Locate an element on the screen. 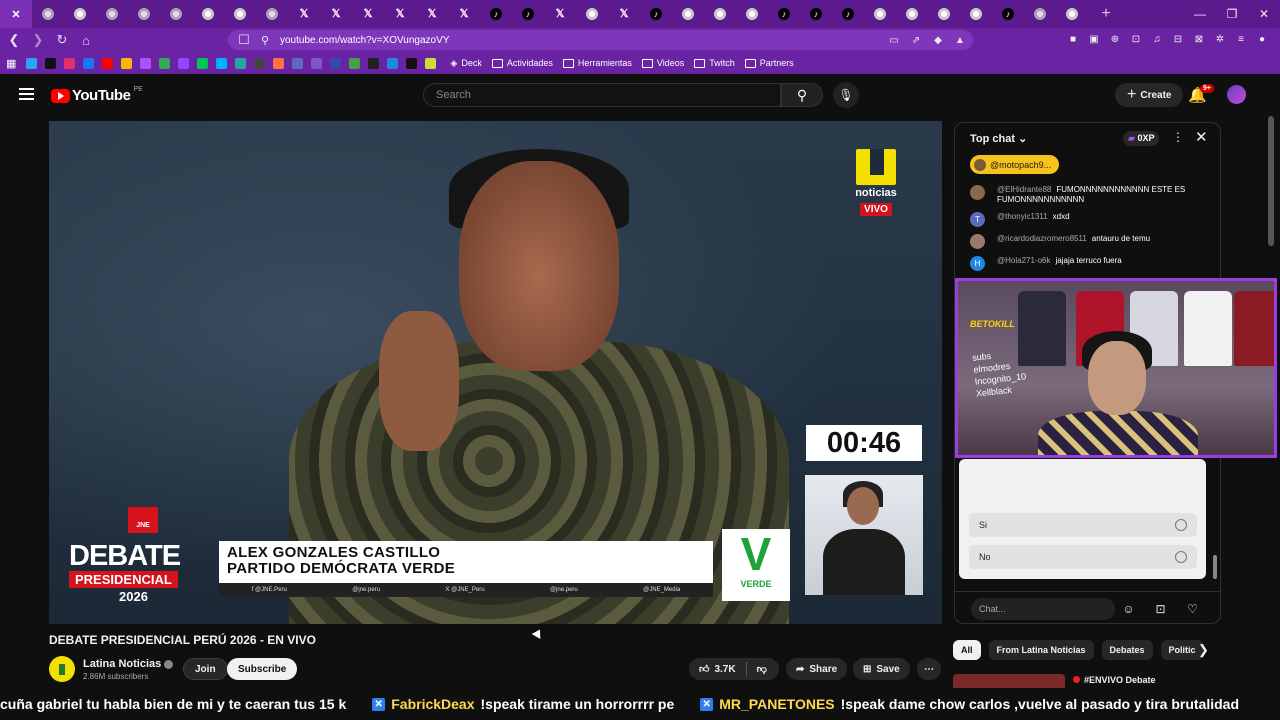  dislike-button: 👎︎ is located at coordinates (762, 669).